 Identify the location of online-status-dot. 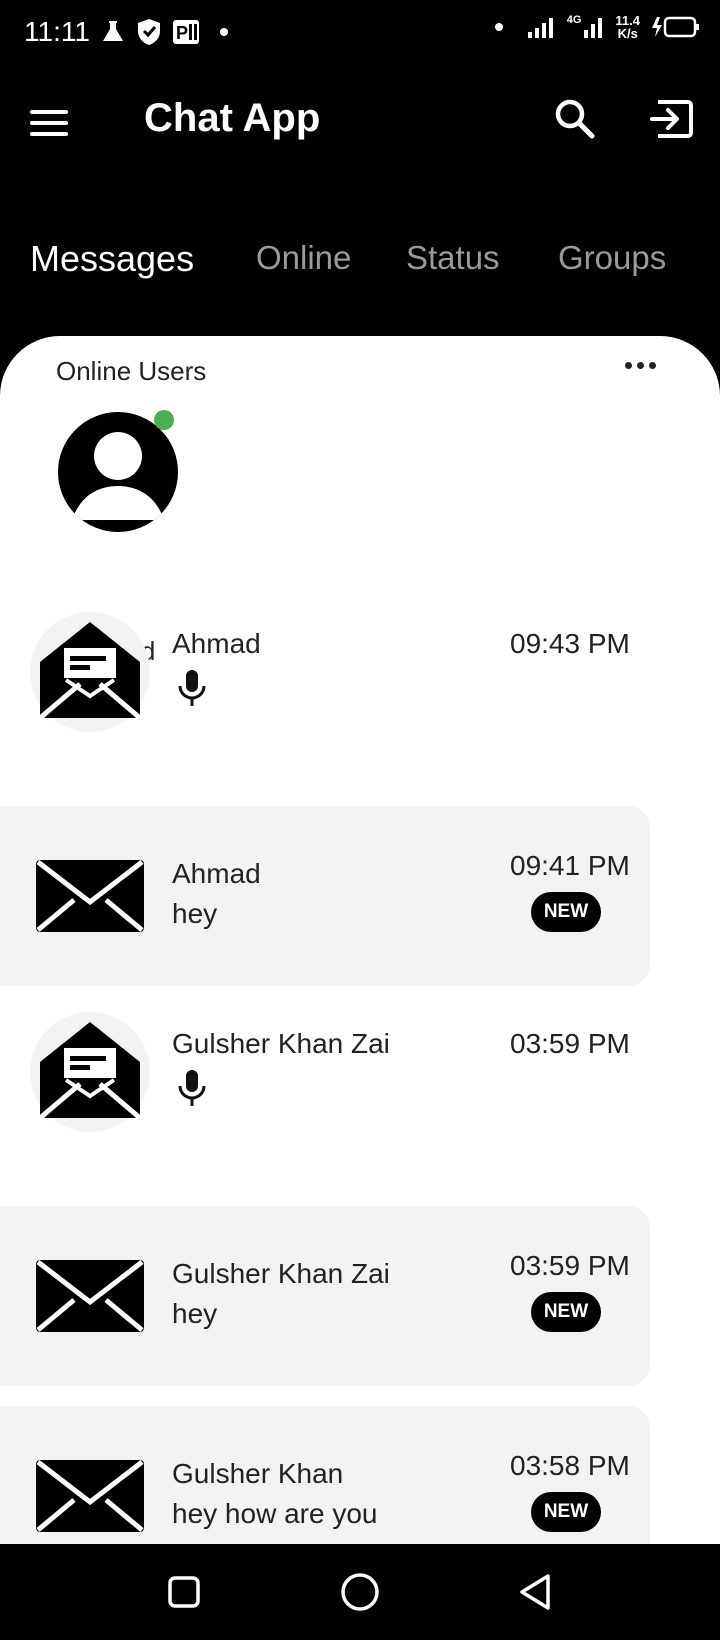
(164, 420).